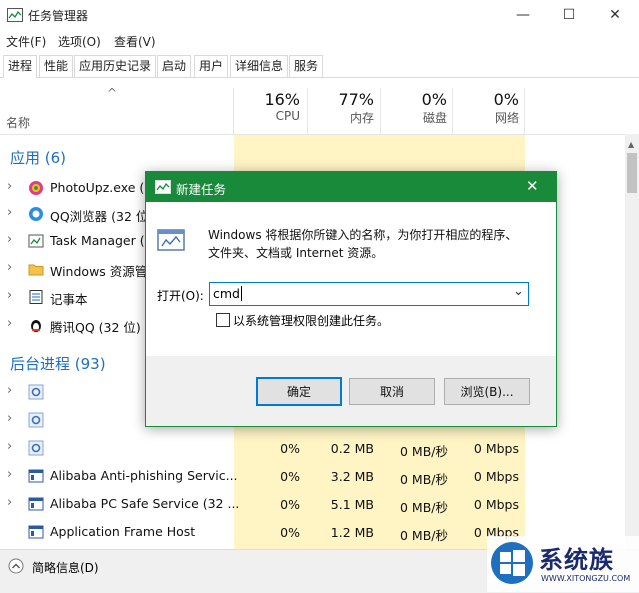 This screenshot has width=639, height=593. Describe the element at coordinates (20, 66) in the screenshot. I see `tab-processes: 进程` at that location.